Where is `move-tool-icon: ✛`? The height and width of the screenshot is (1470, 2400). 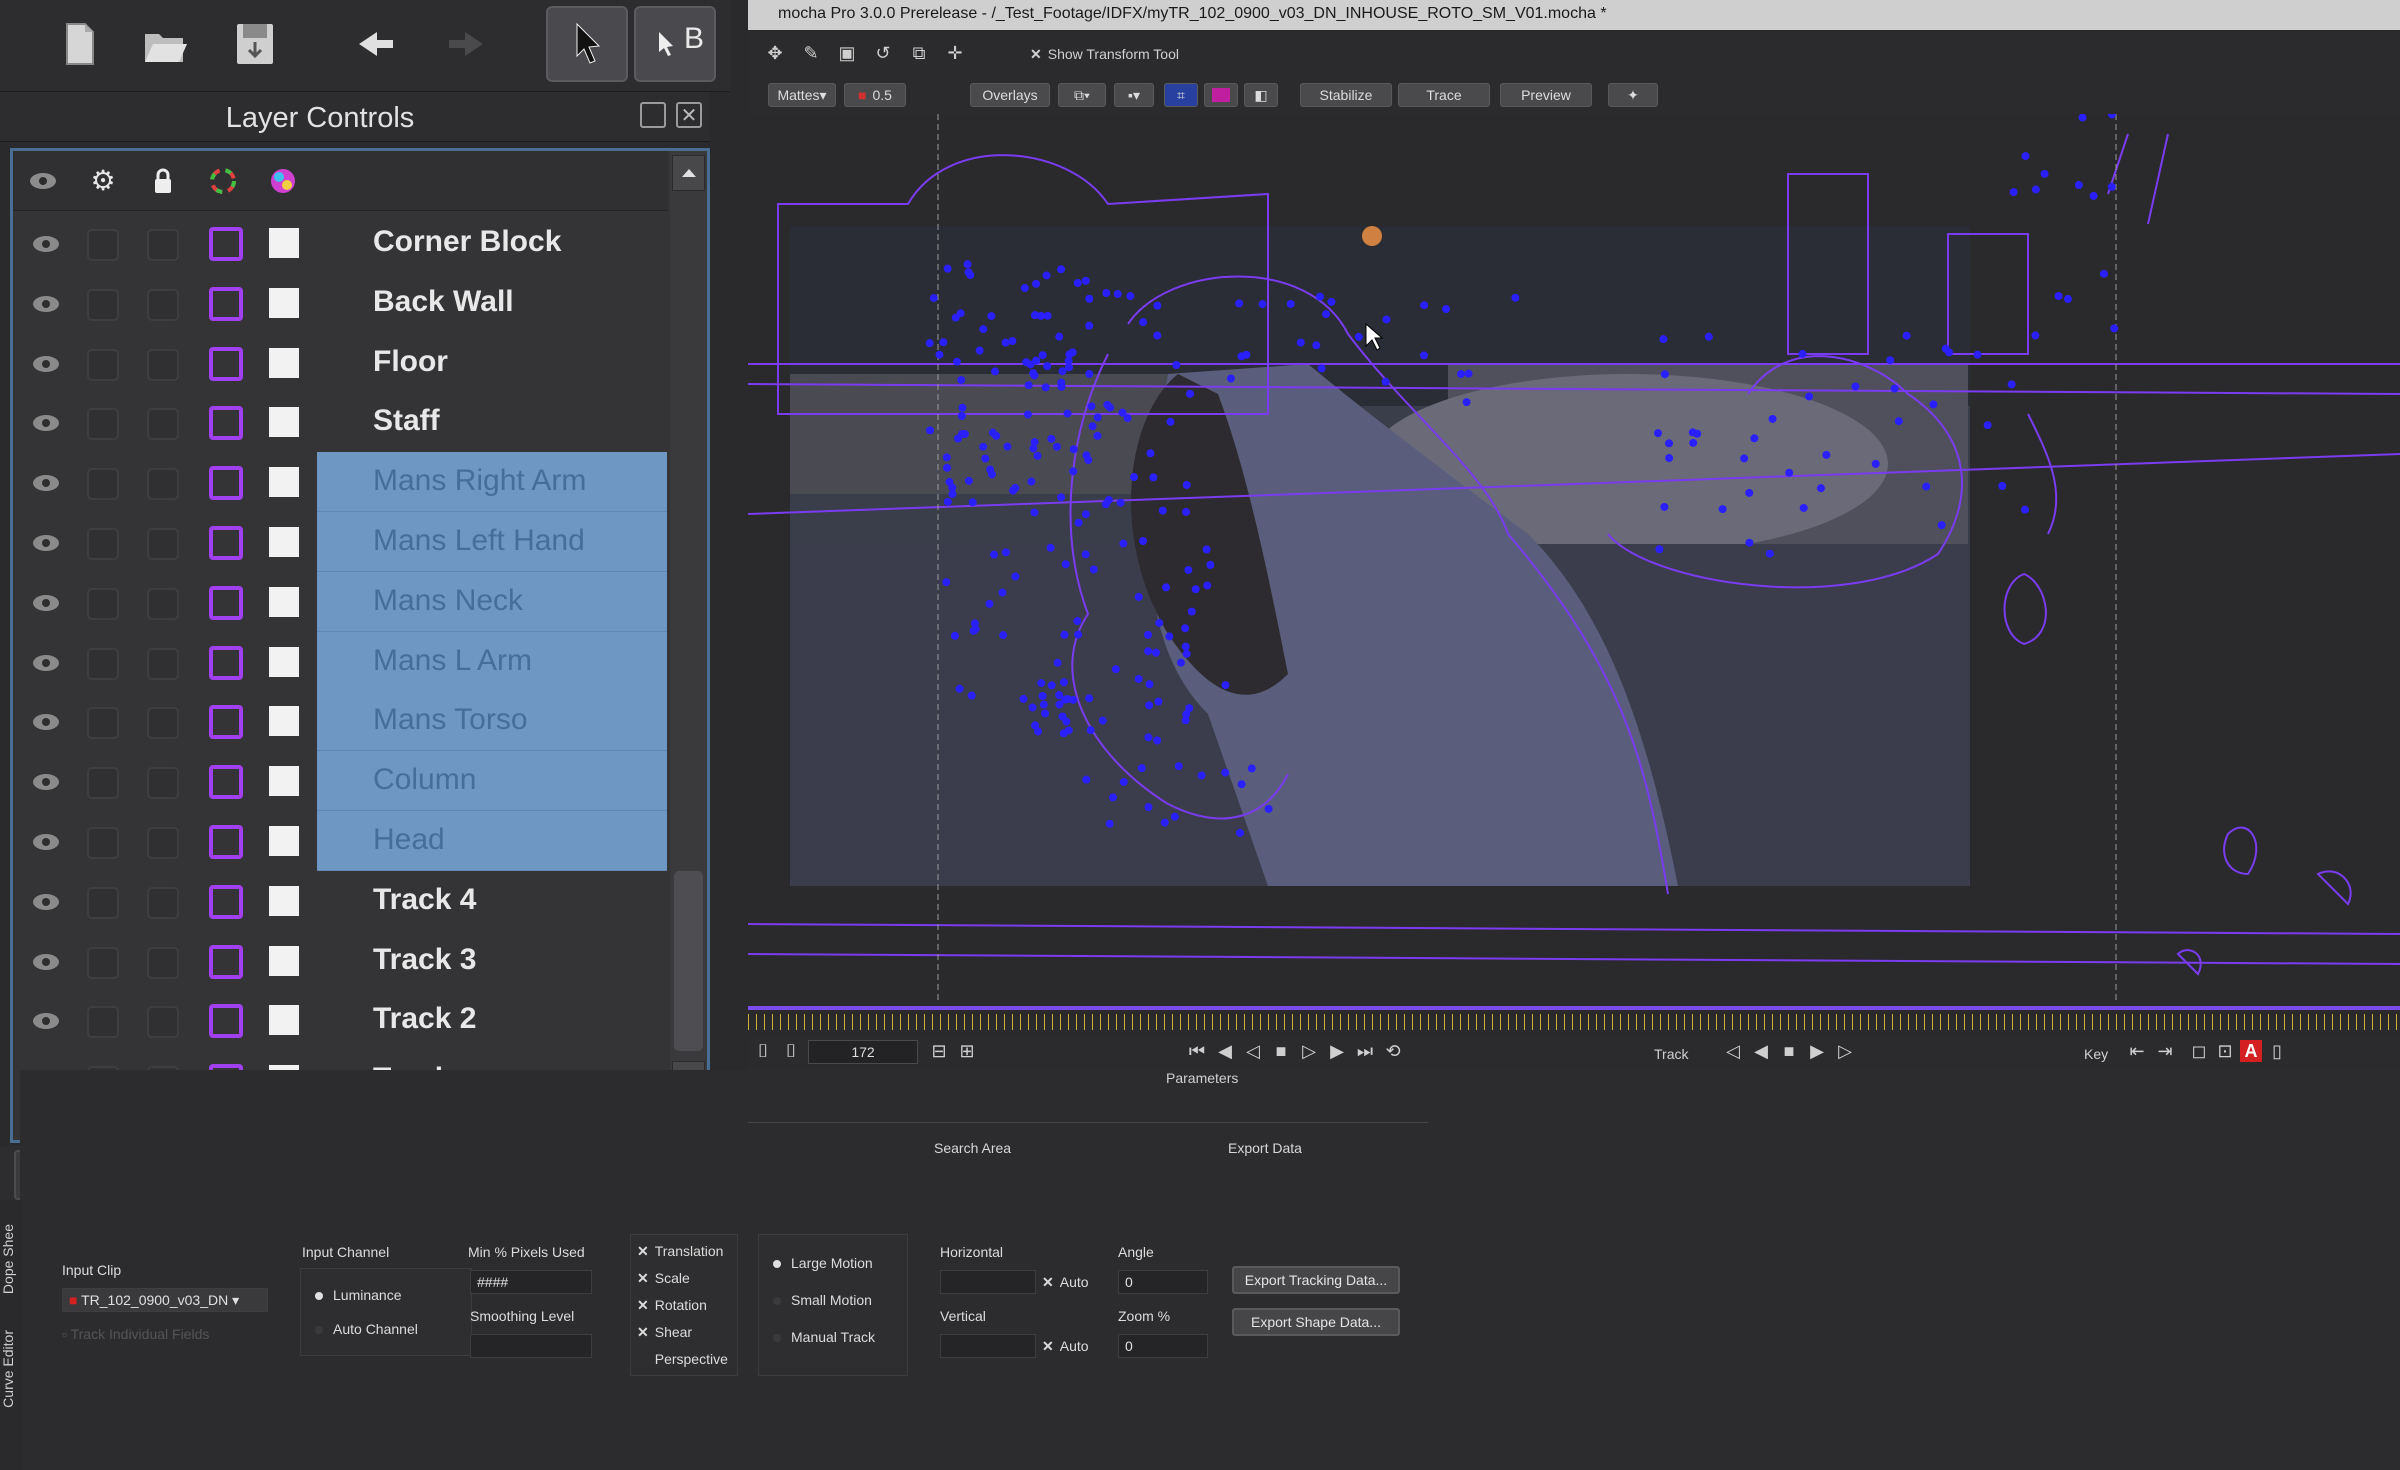 move-tool-icon: ✛ is located at coordinates (955, 53).